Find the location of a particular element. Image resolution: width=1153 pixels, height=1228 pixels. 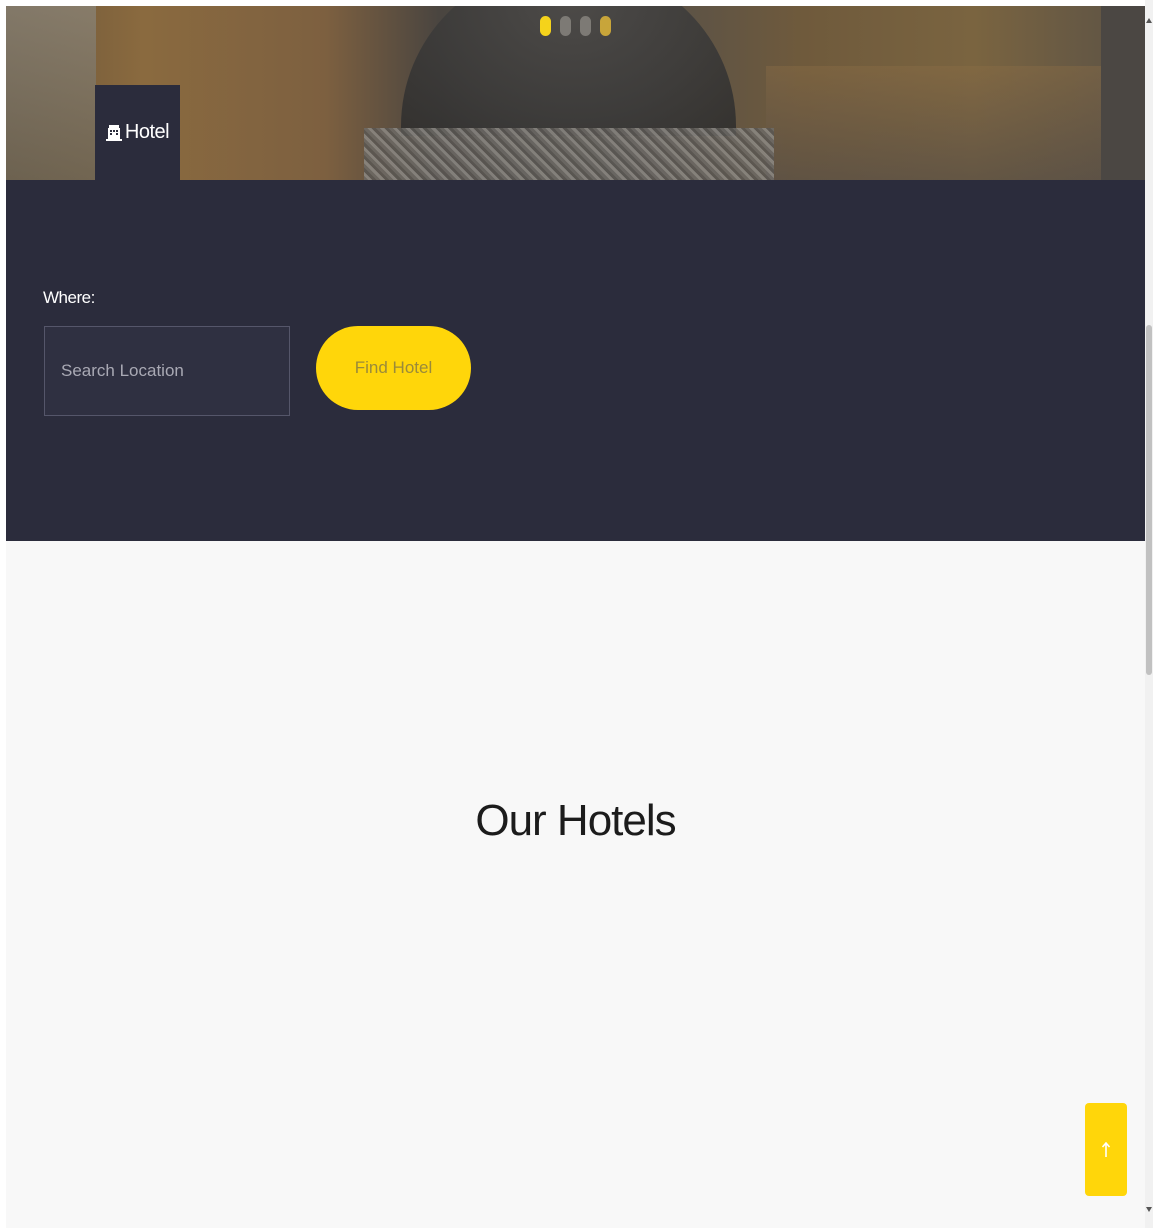

scrollbar-thumb is located at coordinates (1149, 500).